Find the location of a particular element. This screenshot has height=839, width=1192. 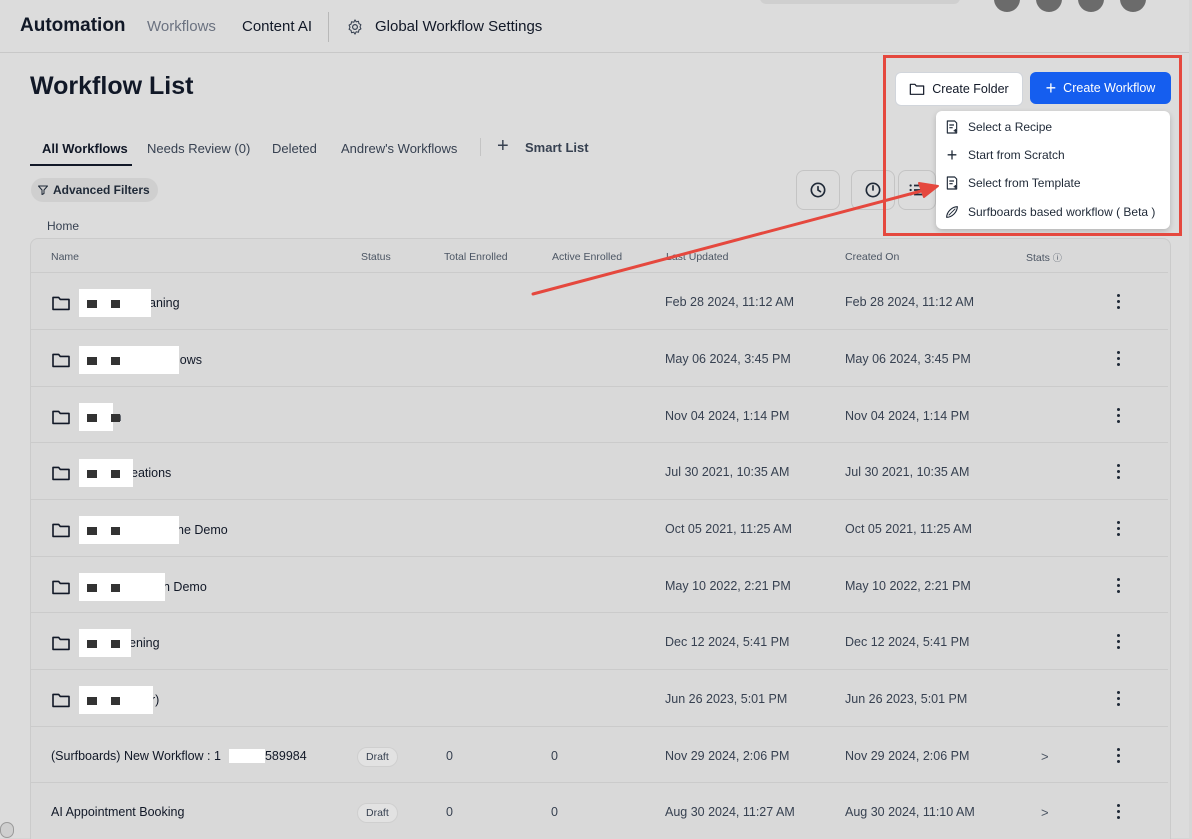

row-name: r) is located at coordinates (105, 700).